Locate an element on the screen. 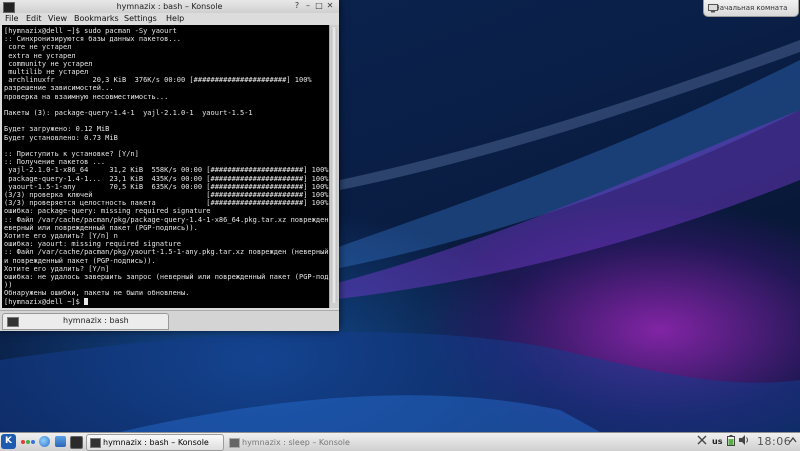 The width and height of the screenshot is (800, 451). task-konsole-bash: hymnazix : bash – Konsole is located at coordinates (155, 442).